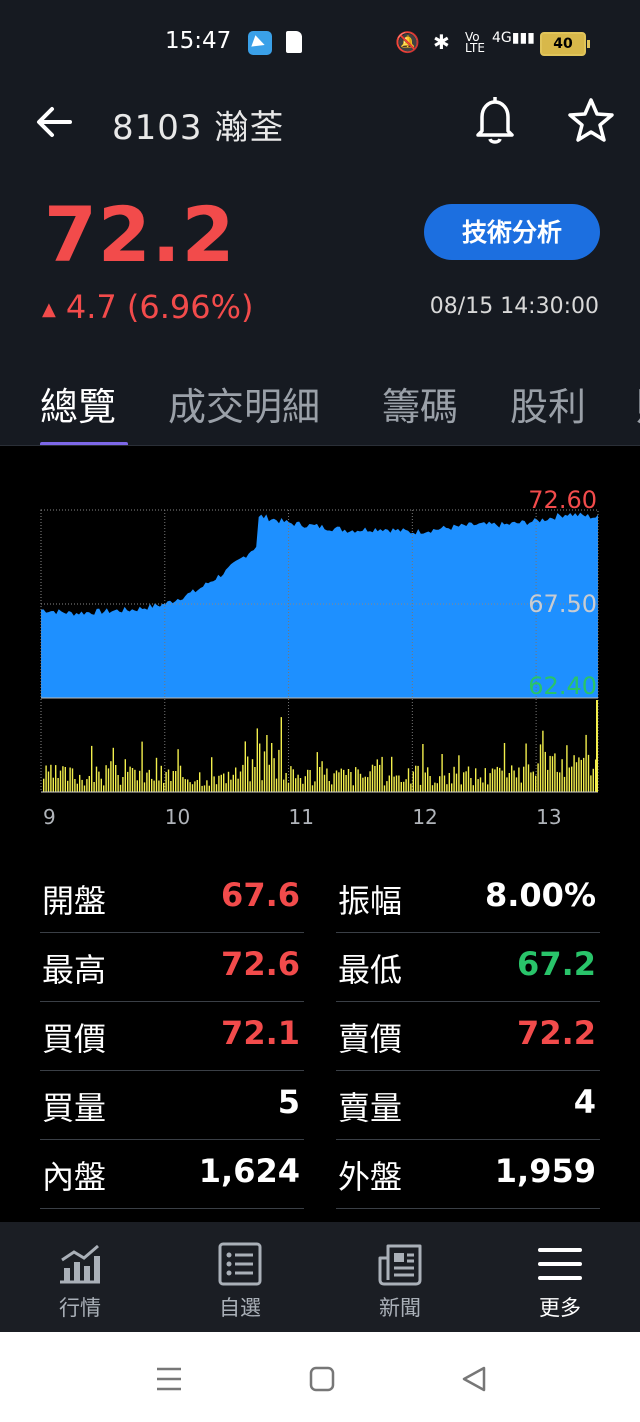 The height and width of the screenshot is (1422, 640). I want to click on stat-bid-volume: 買量 5, so click(172, 1105).